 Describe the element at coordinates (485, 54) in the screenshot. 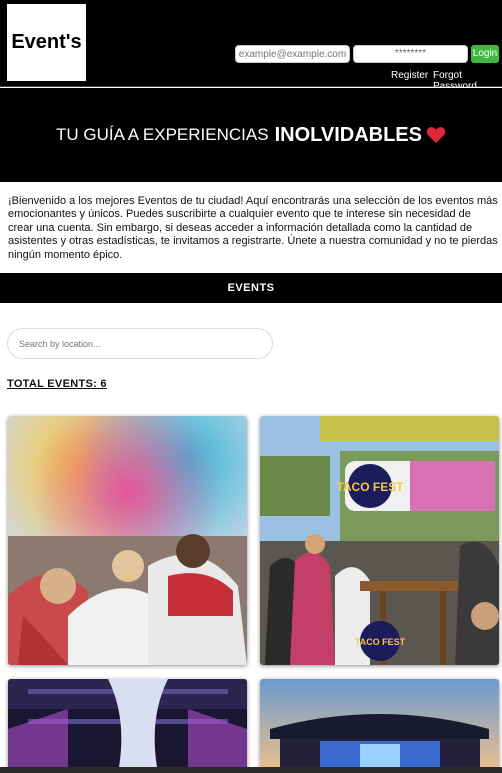

I see `login-button: Login` at that location.